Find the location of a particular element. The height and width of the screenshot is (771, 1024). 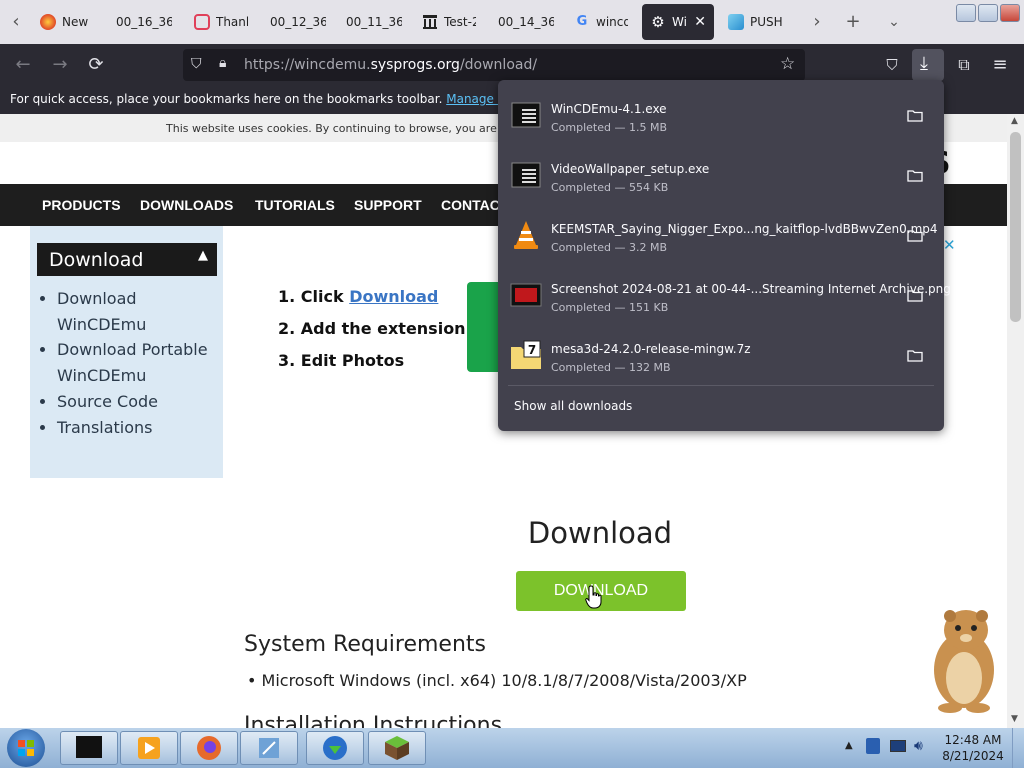

media-player-icon is located at coordinates (149, 748).